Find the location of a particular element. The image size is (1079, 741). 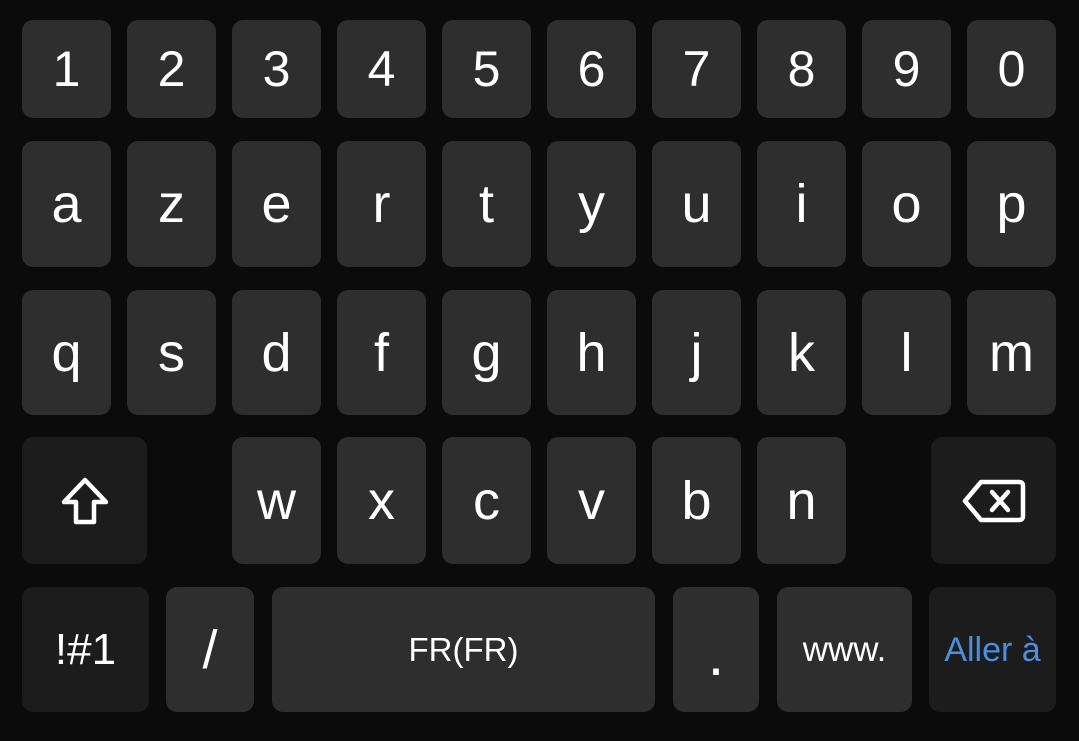

key-label: n is located at coordinates (801, 500).